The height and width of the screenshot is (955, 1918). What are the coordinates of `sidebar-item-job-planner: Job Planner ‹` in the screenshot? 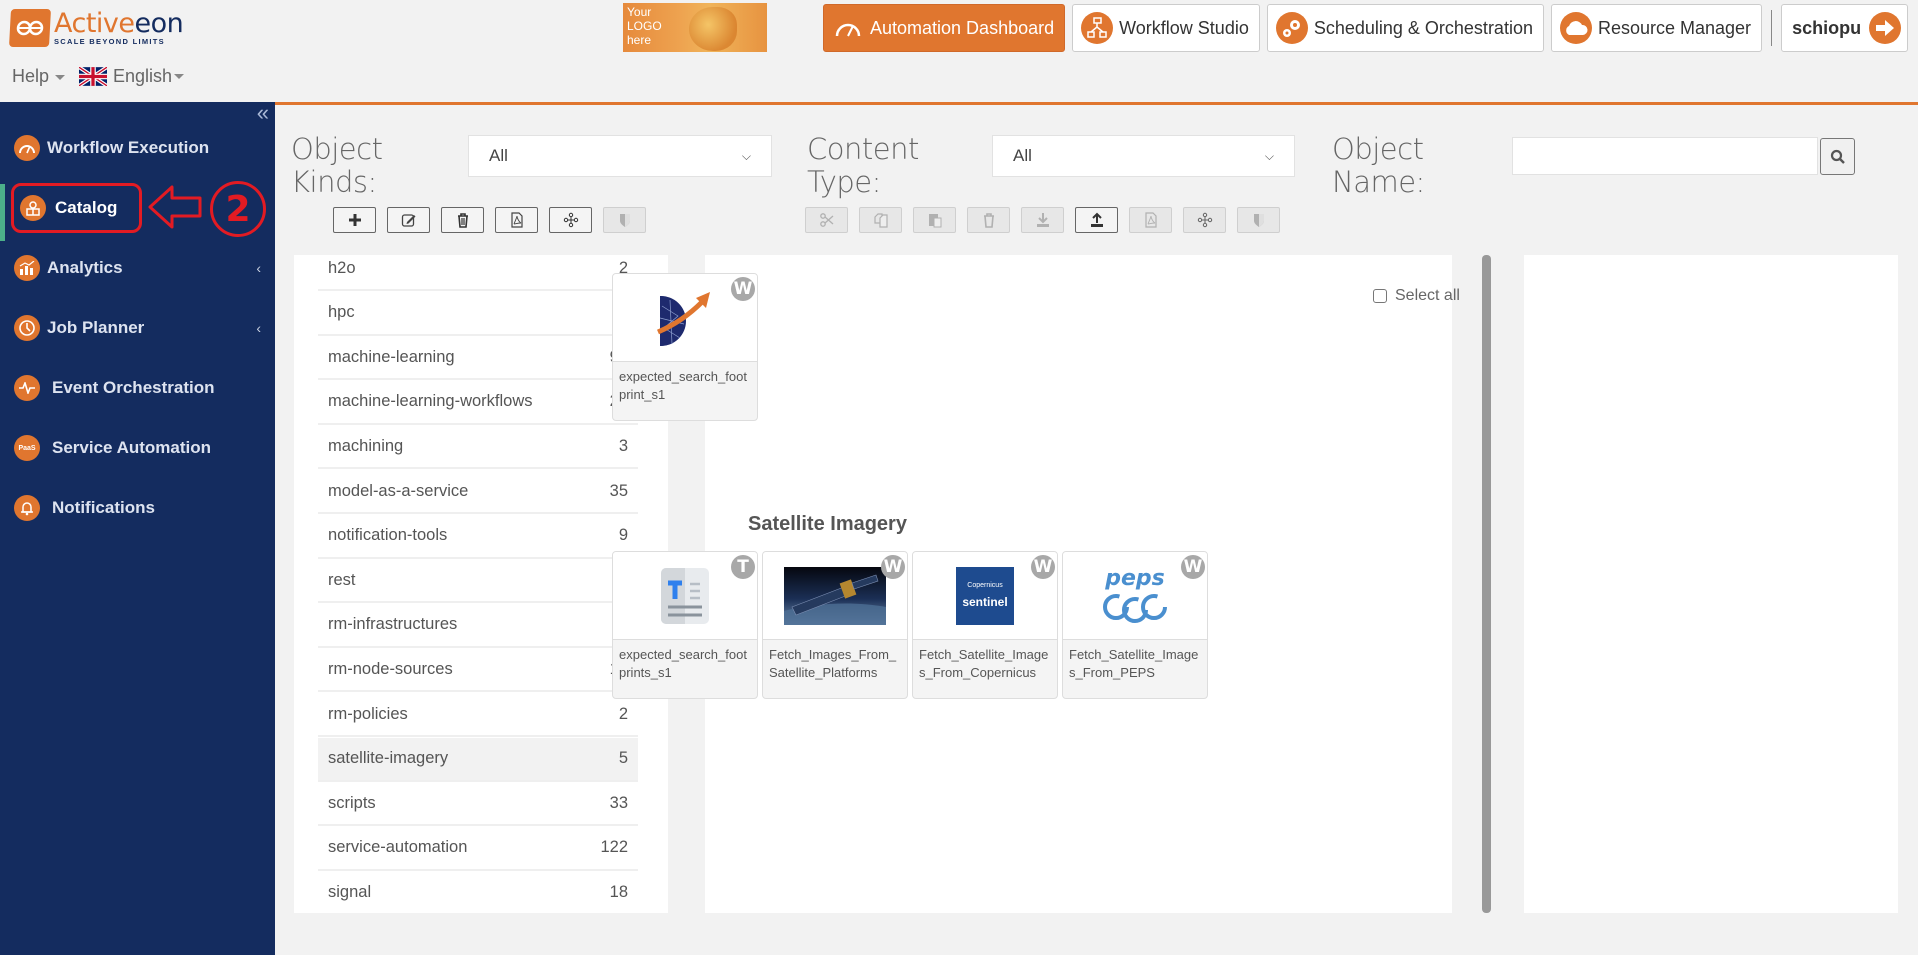 It's located at (137, 328).